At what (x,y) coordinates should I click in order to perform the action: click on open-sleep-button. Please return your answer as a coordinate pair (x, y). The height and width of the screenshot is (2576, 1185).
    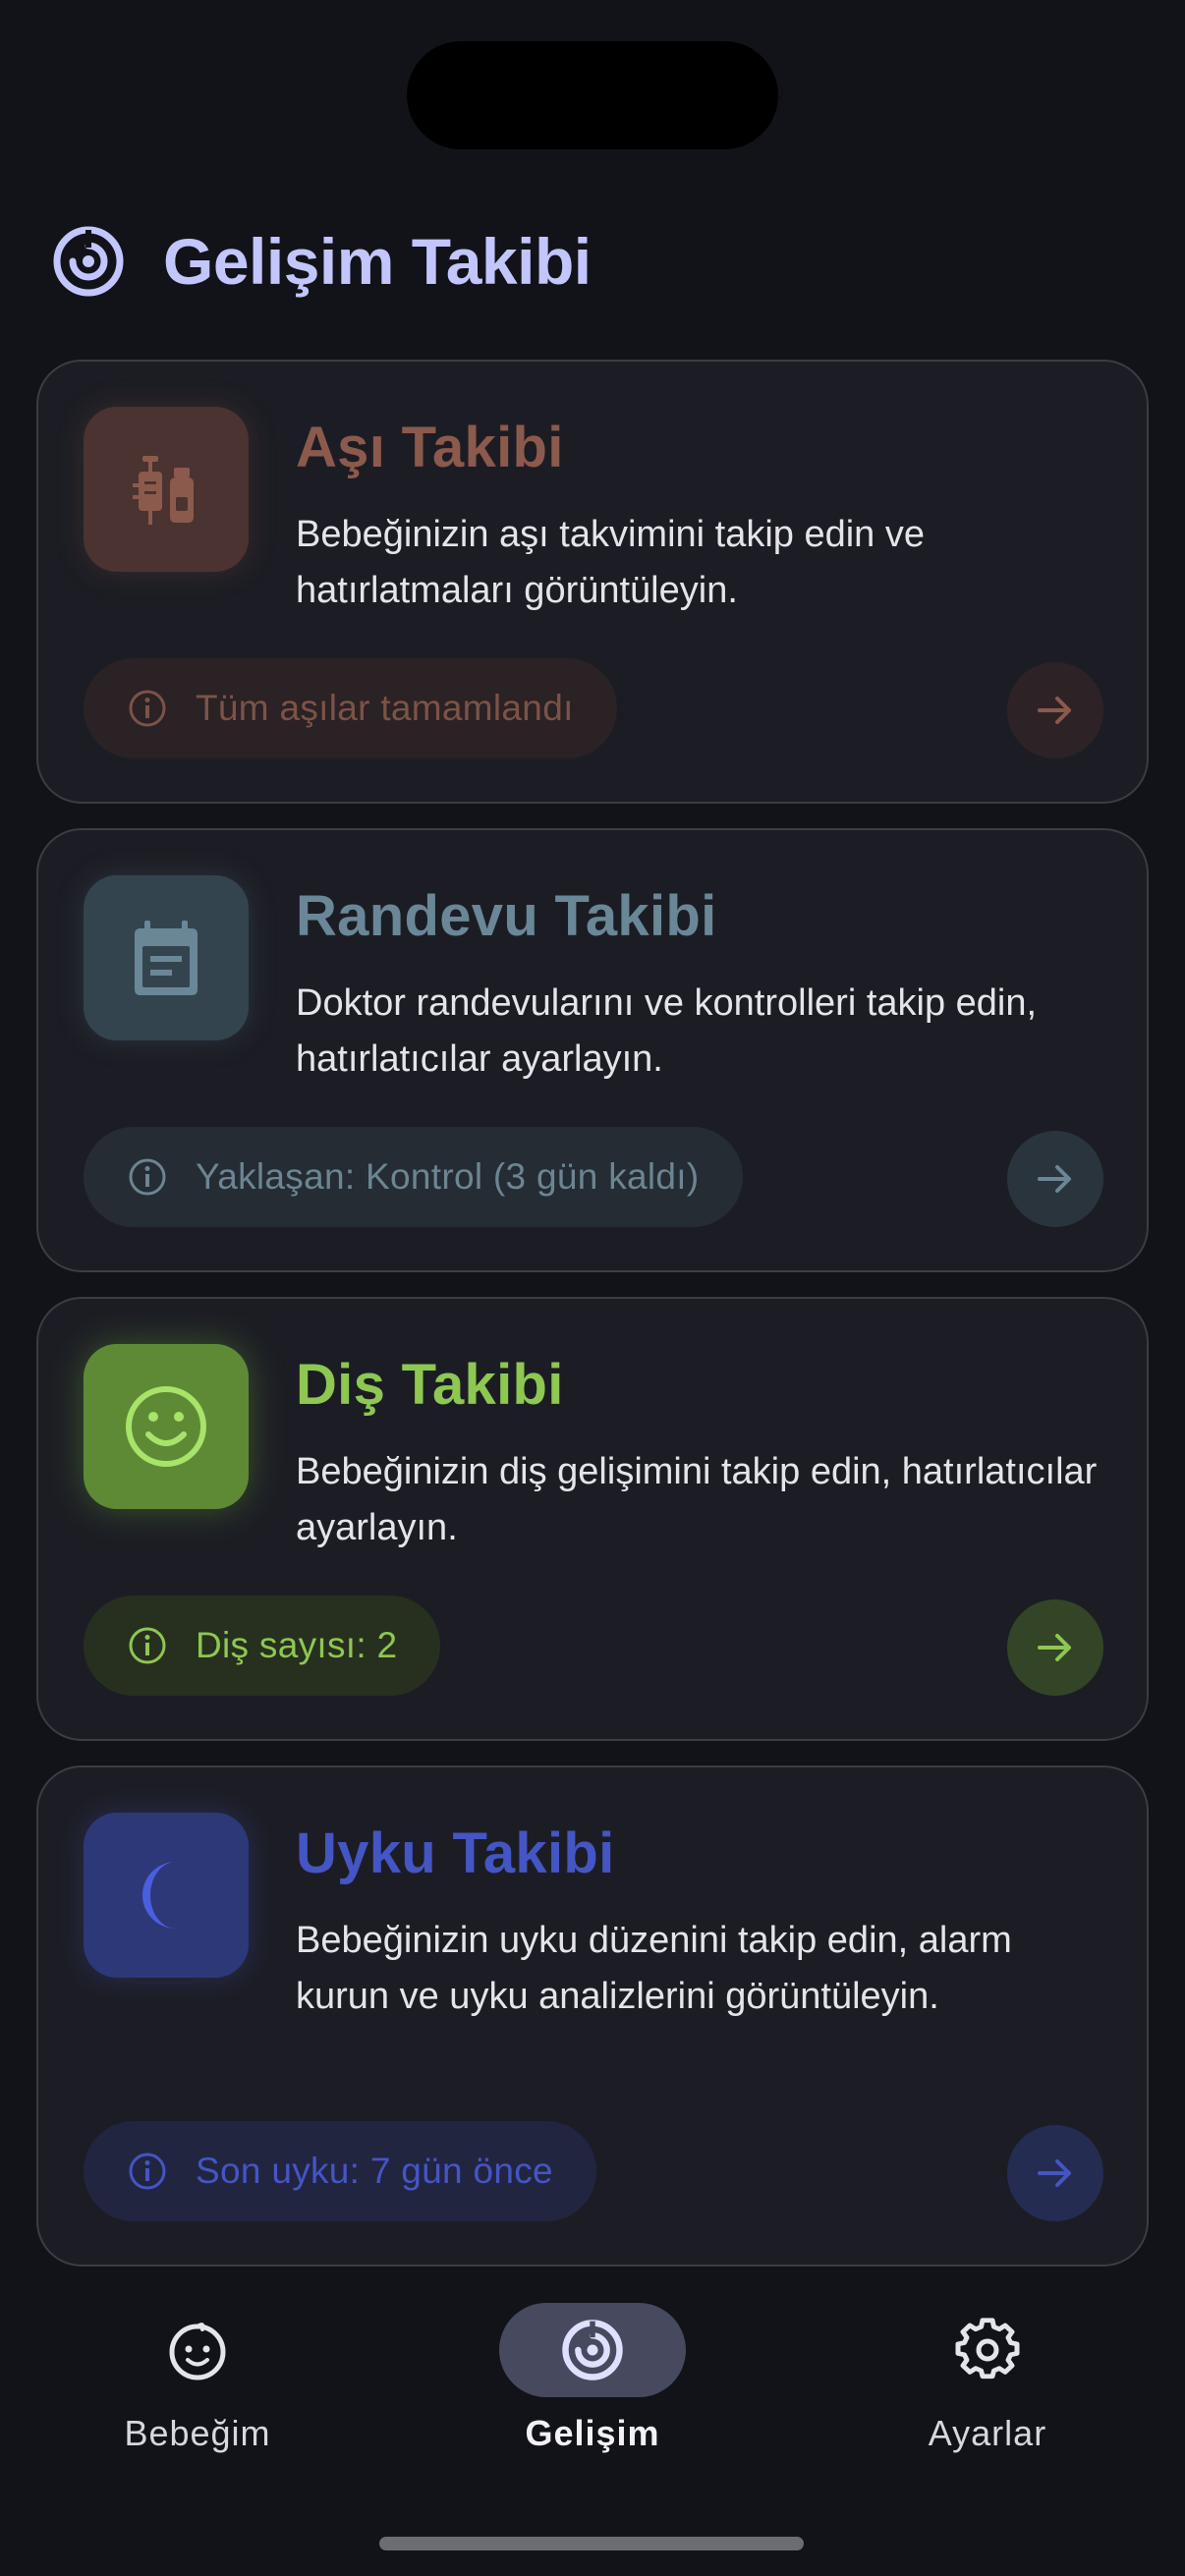
    Looking at the image, I should click on (1055, 2173).